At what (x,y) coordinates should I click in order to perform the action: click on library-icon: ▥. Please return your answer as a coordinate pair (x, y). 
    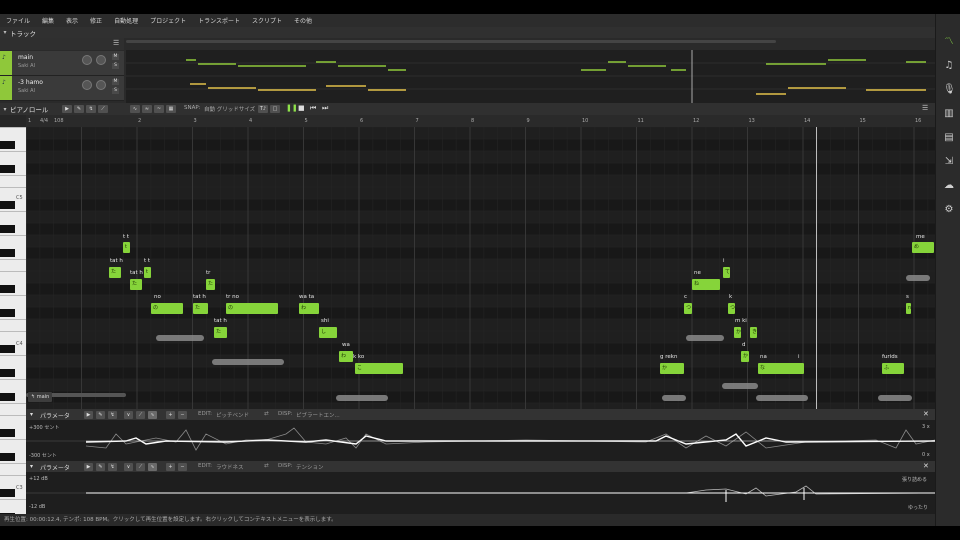
    Looking at the image, I should click on (949, 114).